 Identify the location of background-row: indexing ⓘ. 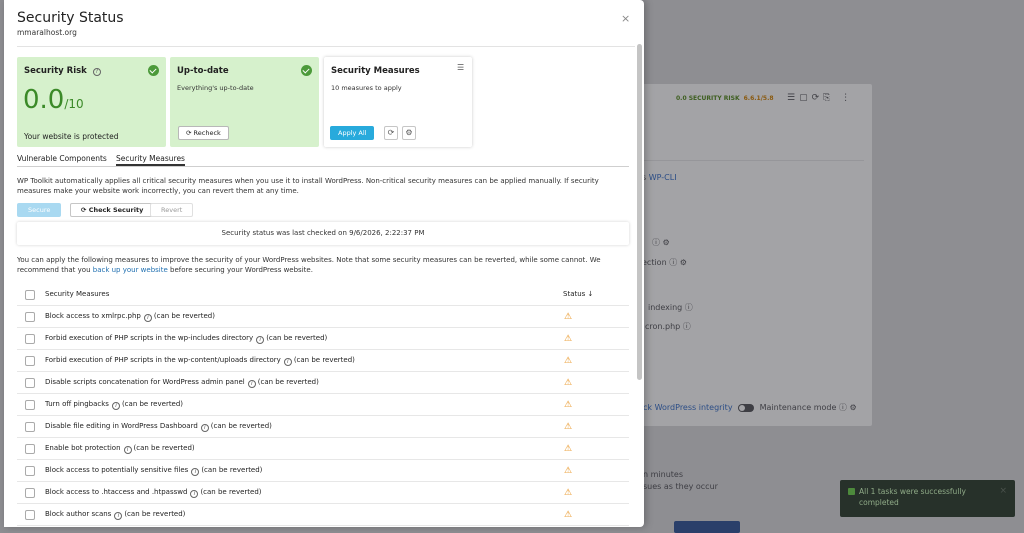
(670, 307).